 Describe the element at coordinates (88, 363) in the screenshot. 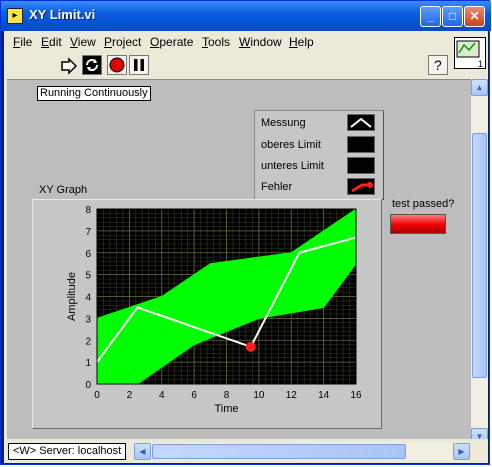

I see `y-tick-label: 1` at that location.